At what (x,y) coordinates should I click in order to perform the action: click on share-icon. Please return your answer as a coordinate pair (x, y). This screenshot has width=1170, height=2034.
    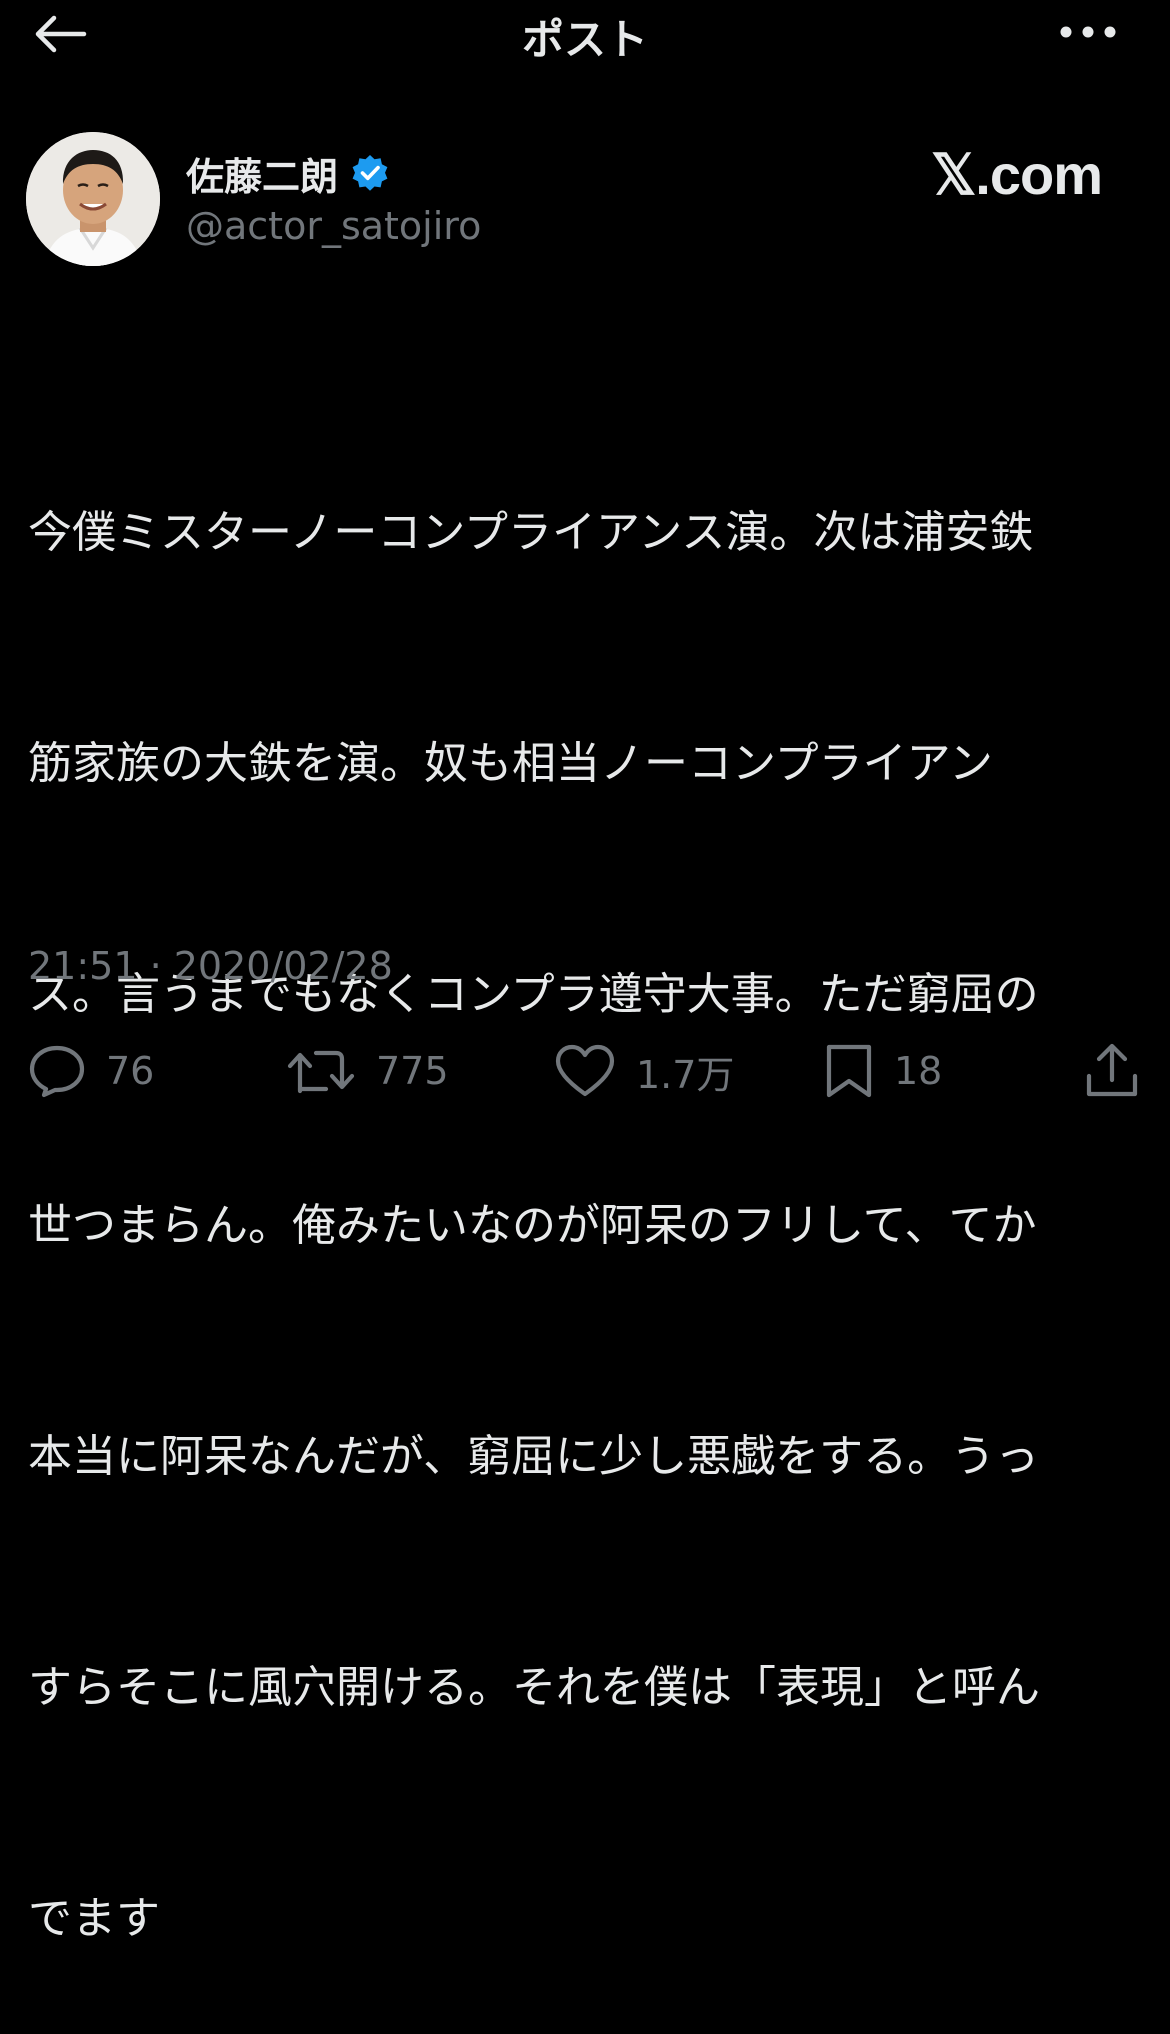
    Looking at the image, I should click on (1112, 1070).